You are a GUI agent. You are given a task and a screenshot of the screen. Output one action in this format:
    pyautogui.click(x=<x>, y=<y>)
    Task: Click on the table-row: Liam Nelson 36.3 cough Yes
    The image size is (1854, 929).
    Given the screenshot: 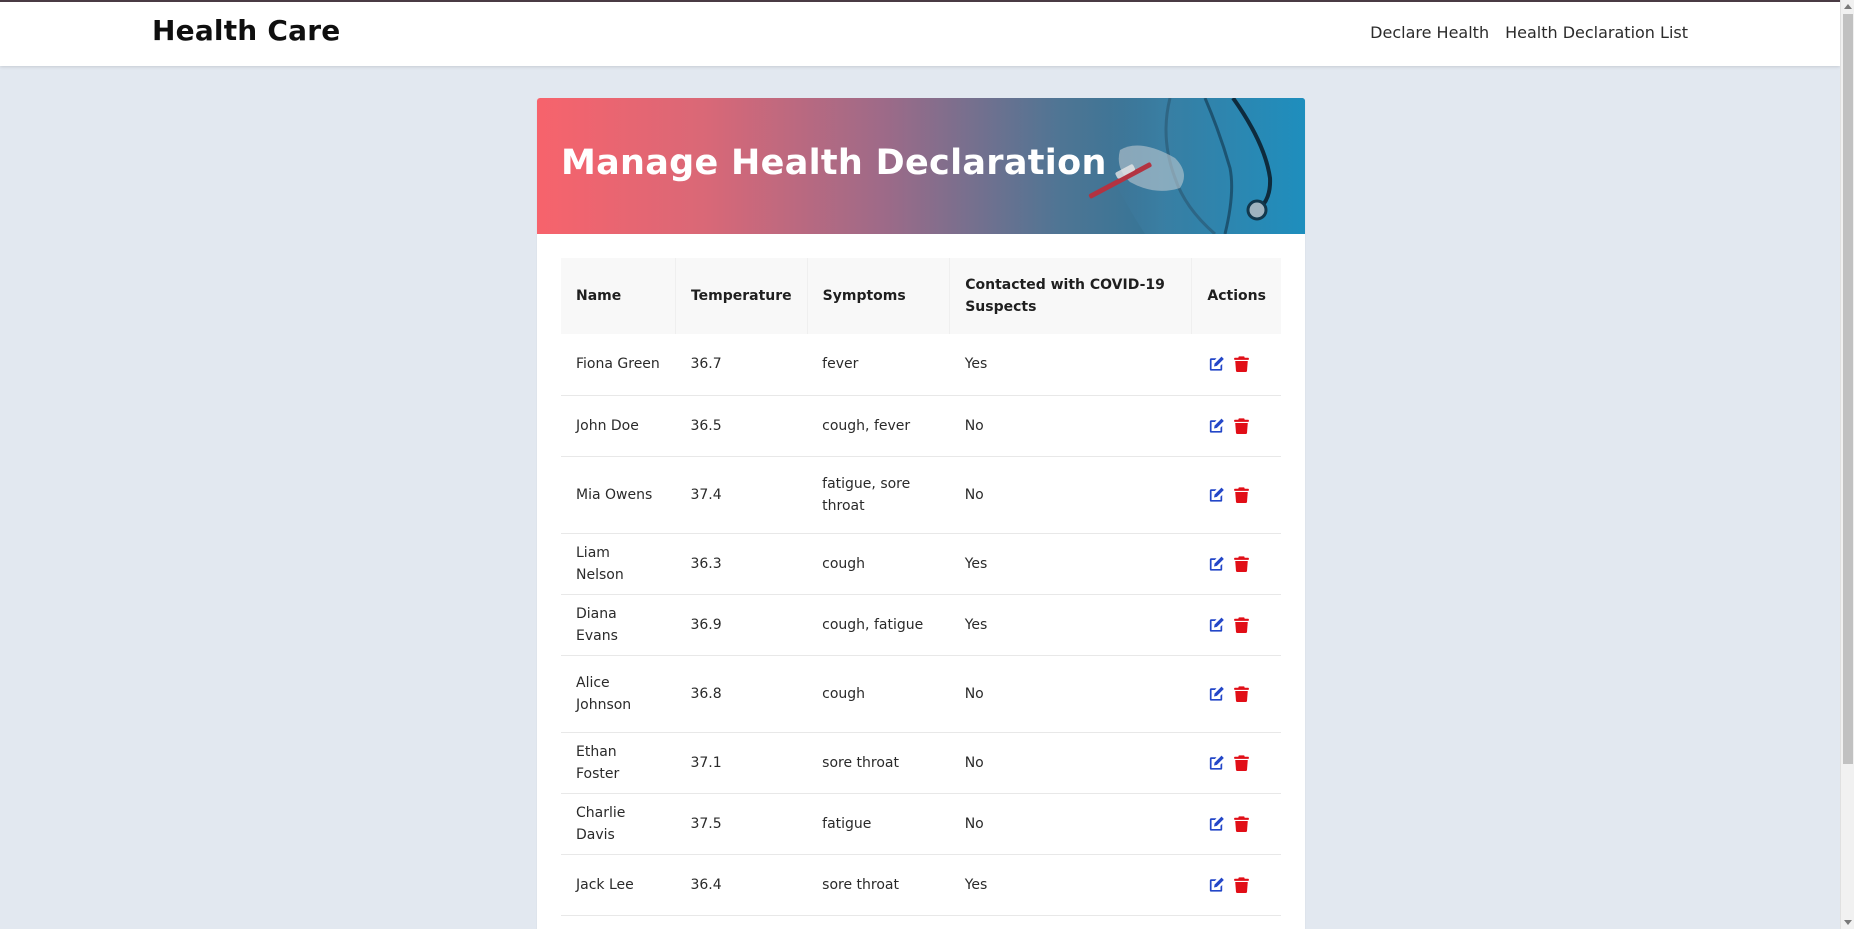 What is the action you would take?
    pyautogui.click(x=921, y=564)
    